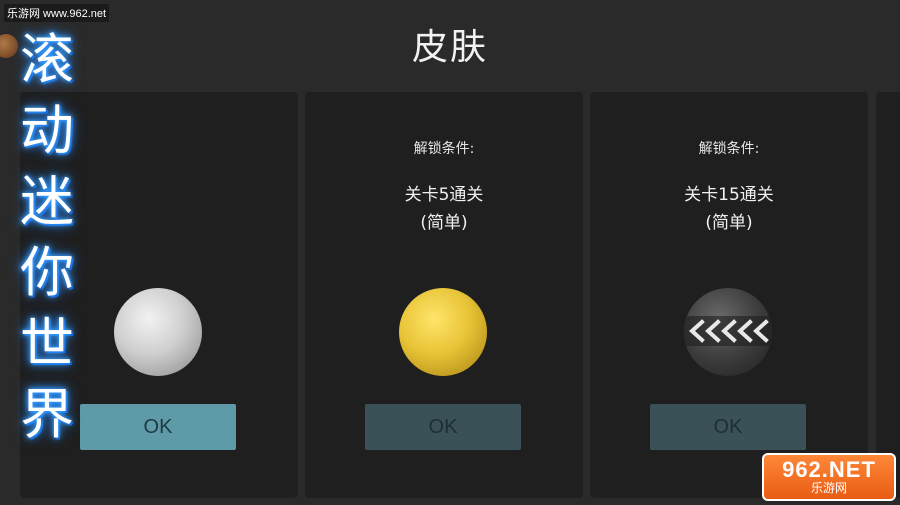 The height and width of the screenshot is (505, 900). Describe the element at coordinates (47, 272) in the screenshot. I see `title-char: 你` at that location.